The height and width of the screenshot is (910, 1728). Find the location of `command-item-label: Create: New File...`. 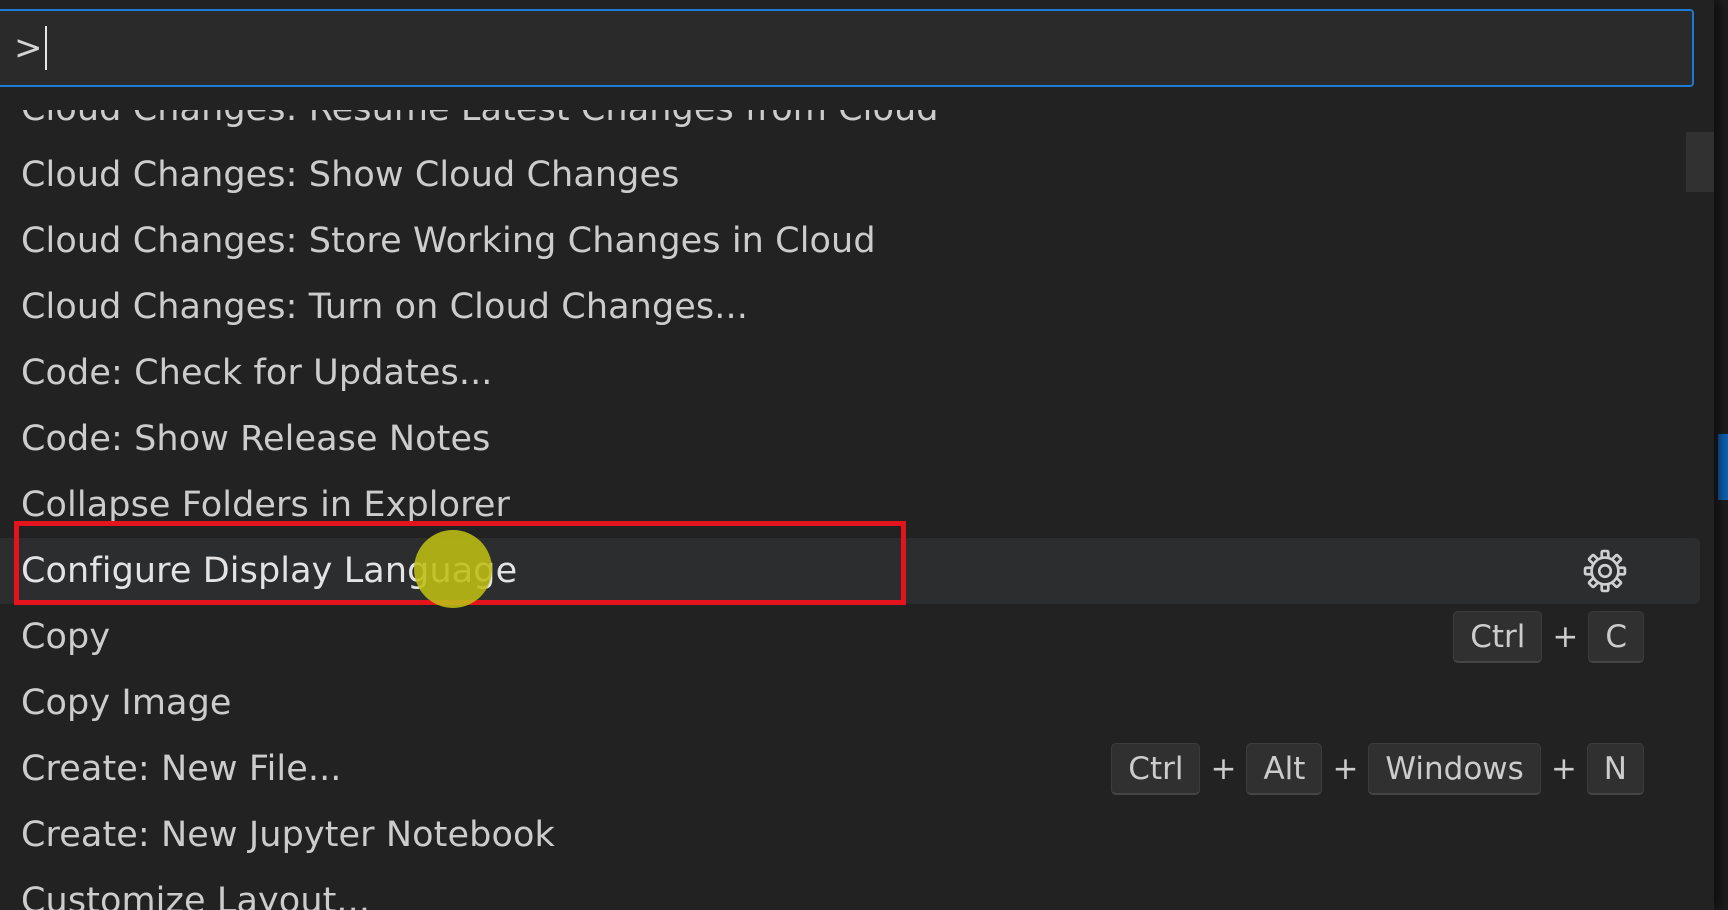

command-item-label: Create: New File... is located at coordinates (181, 769).